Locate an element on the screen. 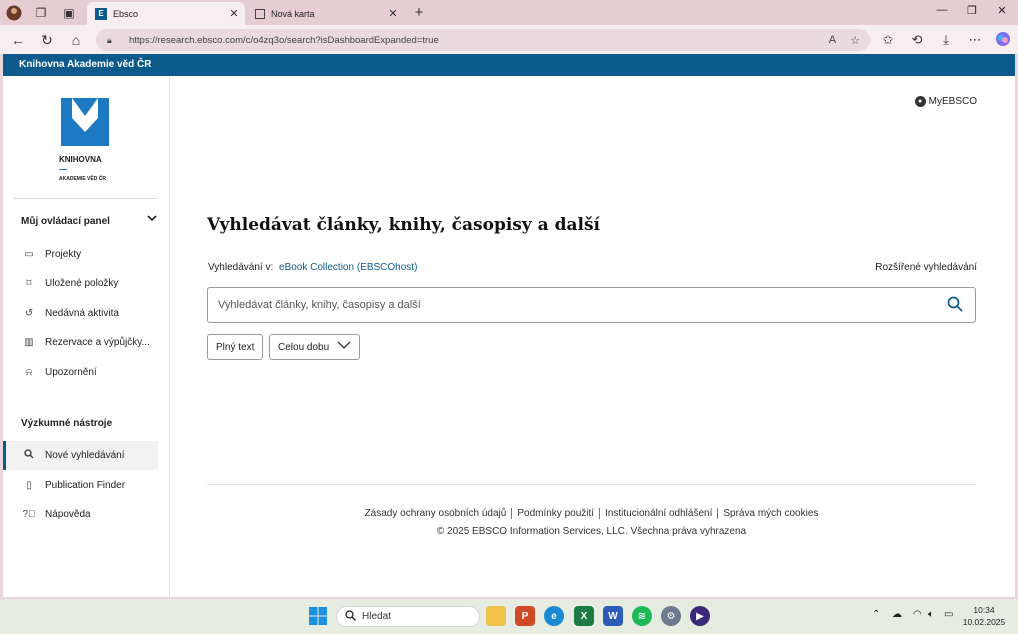 The width and height of the screenshot is (1018, 634). date-filter-dropdown: Celou dobu is located at coordinates (314, 347).